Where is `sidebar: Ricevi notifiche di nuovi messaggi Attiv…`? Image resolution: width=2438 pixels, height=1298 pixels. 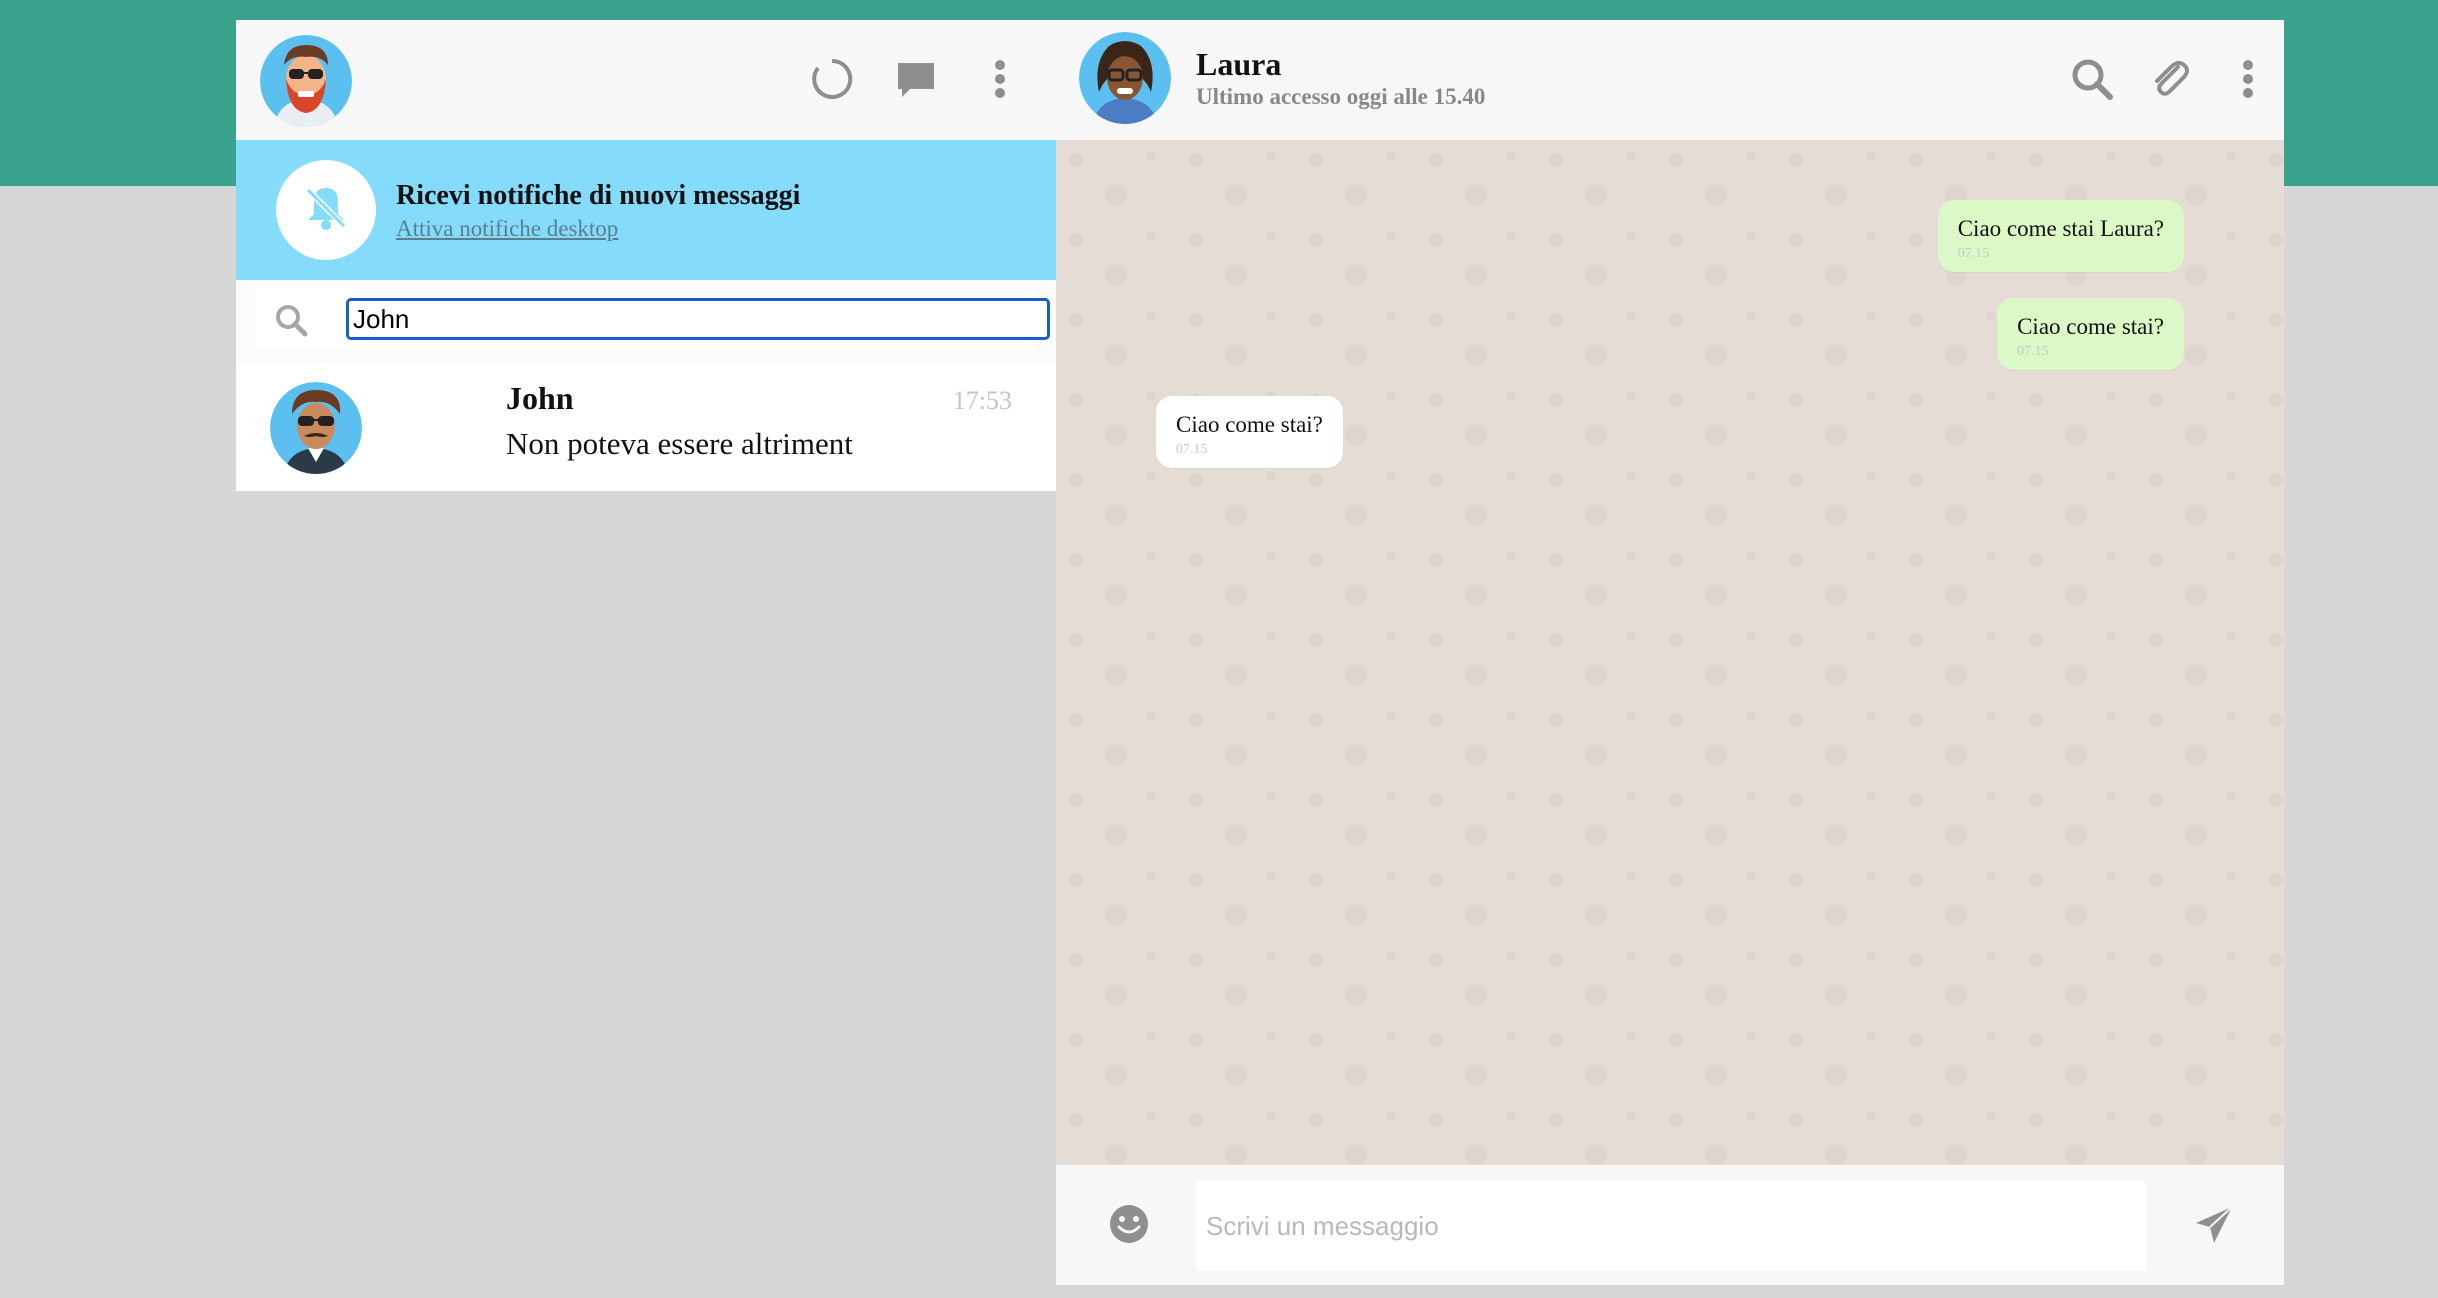 sidebar: Ricevi notifiche di nuovi messaggi Attiv… is located at coordinates (646, 255).